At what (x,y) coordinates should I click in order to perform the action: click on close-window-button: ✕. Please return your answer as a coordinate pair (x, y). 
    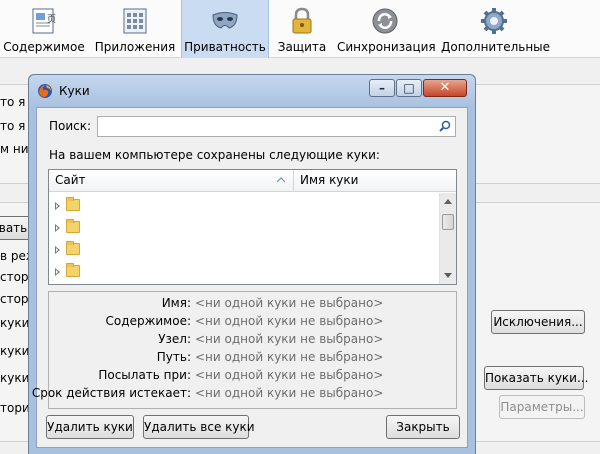
    Looking at the image, I should click on (445, 88).